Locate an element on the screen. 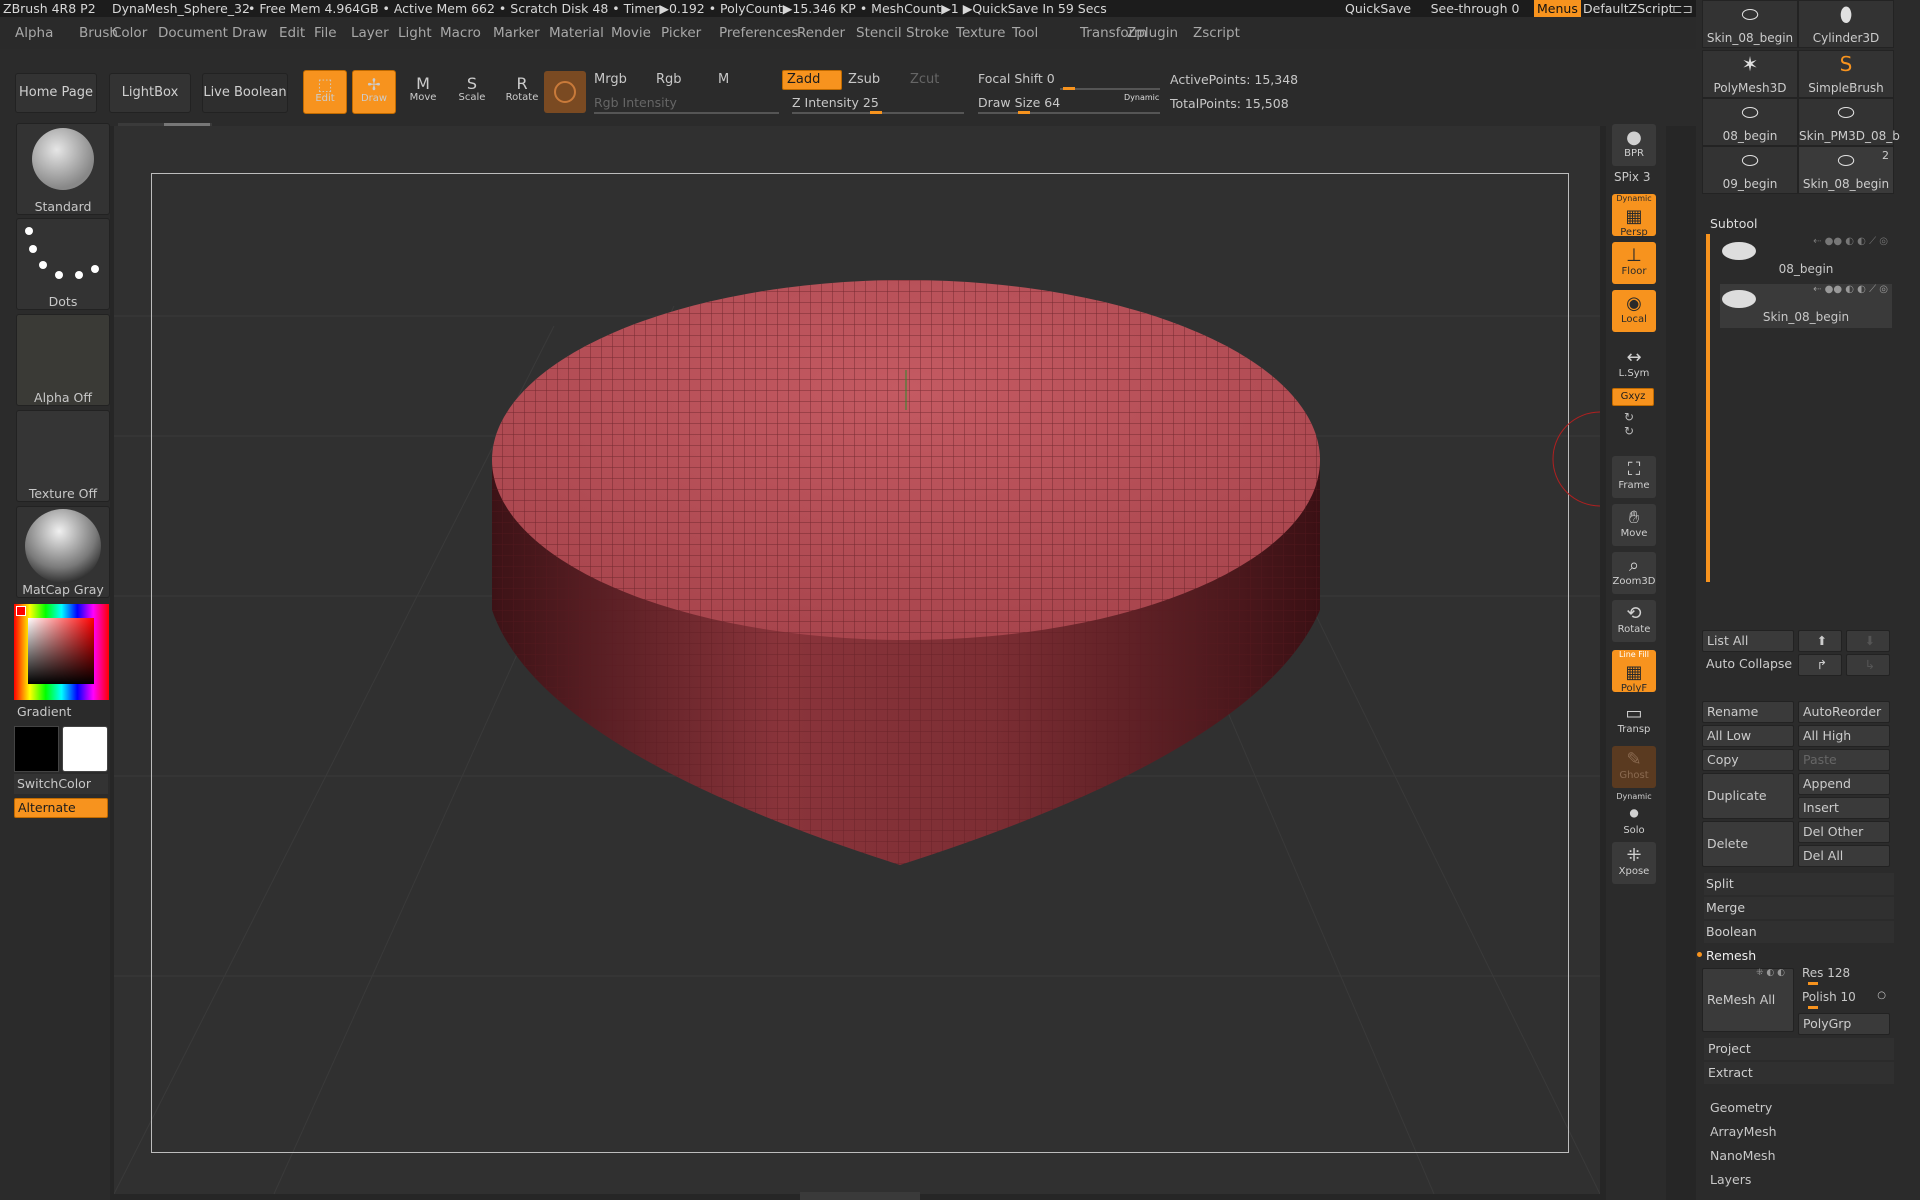  layers-section: Layers is located at coordinates (1730, 1179).